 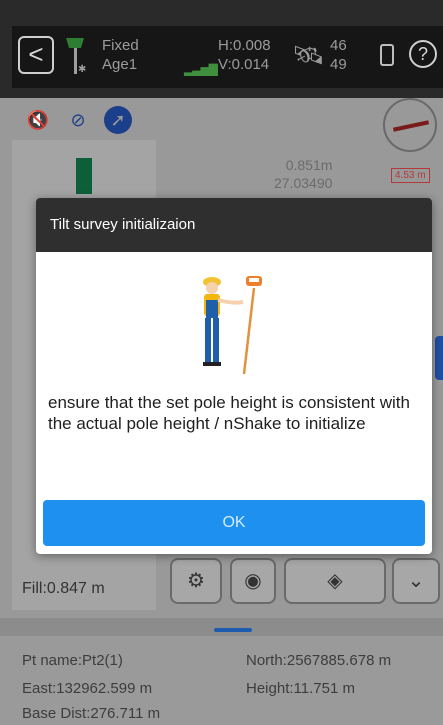 I want to click on fix-status: Fixed Age1, so click(x=120, y=55).